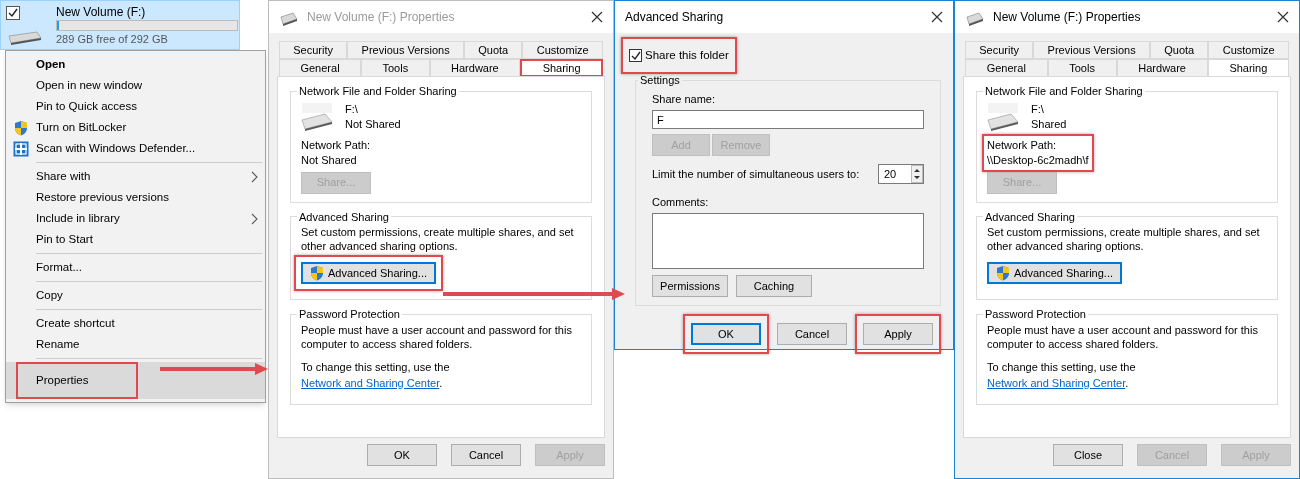 The height and width of the screenshot is (479, 1300). Describe the element at coordinates (135, 176) in the screenshot. I see `menu-item: Share with` at that location.